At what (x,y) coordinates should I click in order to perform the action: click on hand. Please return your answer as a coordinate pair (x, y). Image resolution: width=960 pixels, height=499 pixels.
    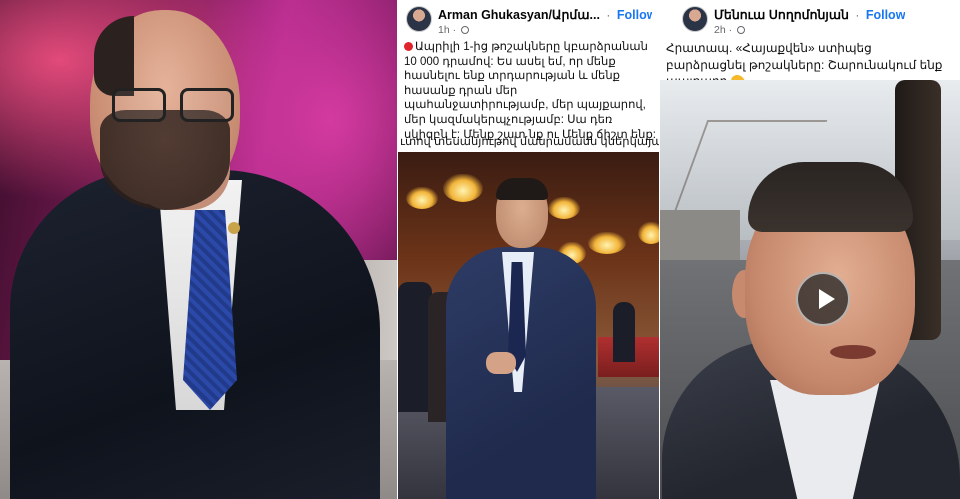
    Looking at the image, I should click on (501, 363).